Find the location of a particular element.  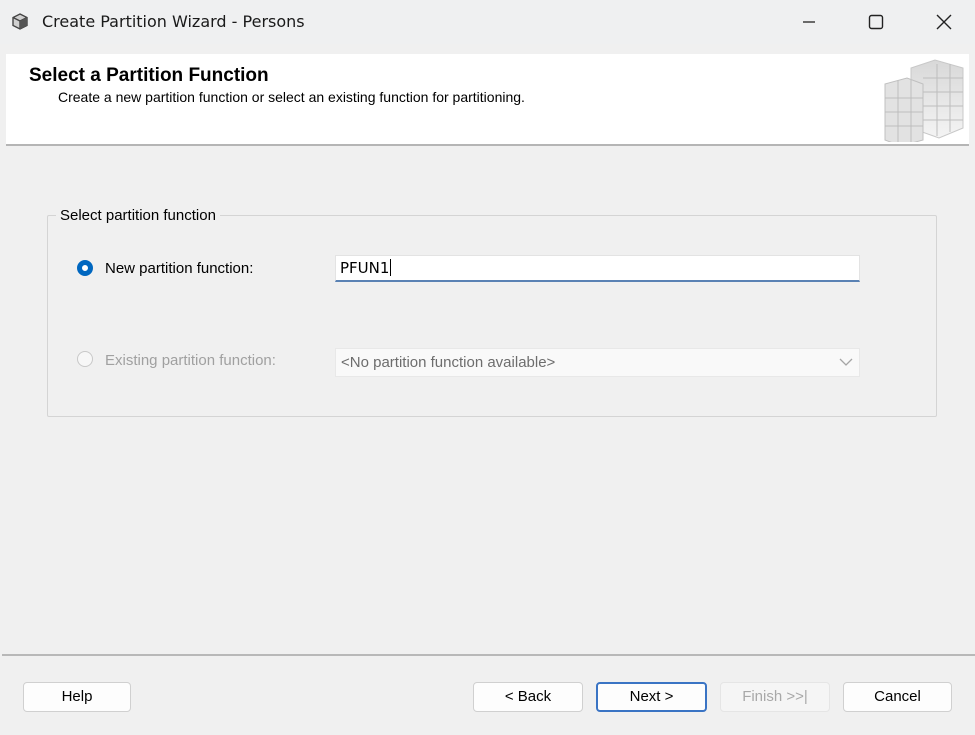

maximize-button is located at coordinates (876, 22).